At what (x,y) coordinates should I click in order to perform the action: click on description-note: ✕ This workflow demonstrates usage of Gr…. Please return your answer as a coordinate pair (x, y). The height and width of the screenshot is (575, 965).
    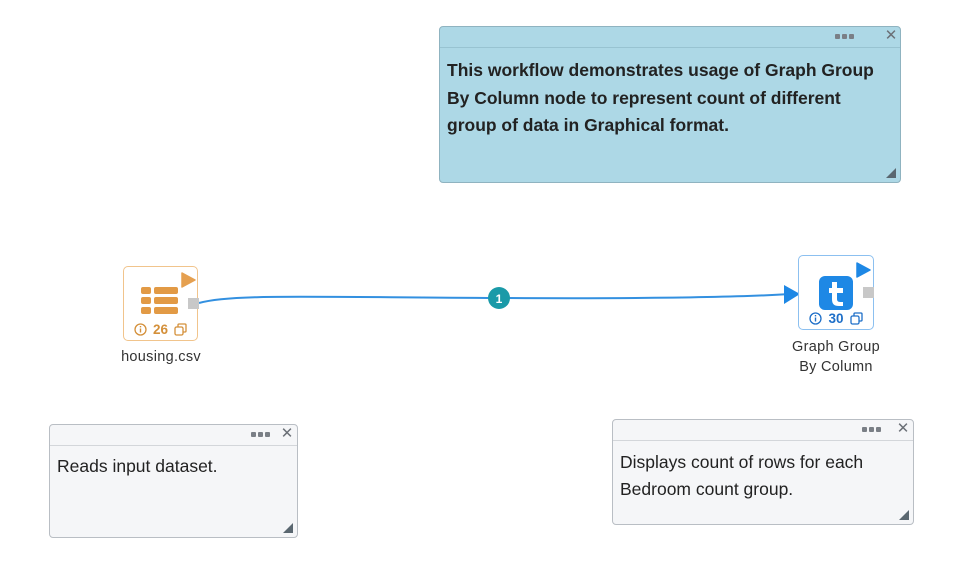
    Looking at the image, I should click on (670, 104).